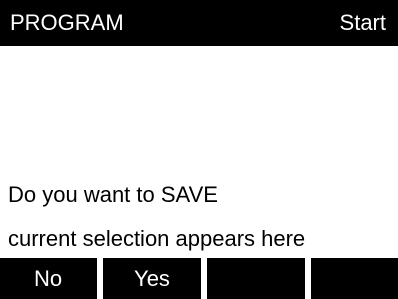 The width and height of the screenshot is (398, 299). What do you see at coordinates (256, 278) in the screenshot?
I see `softkey-3-empty` at bounding box center [256, 278].